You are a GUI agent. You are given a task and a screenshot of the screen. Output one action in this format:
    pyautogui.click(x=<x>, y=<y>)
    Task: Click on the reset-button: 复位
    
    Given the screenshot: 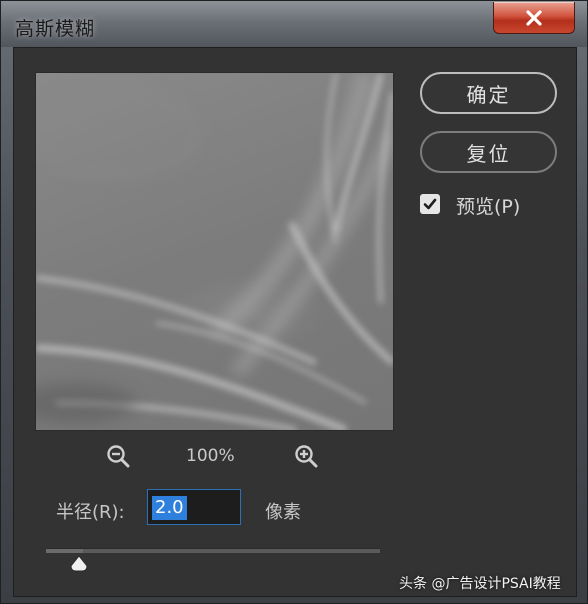 What is the action you would take?
    pyautogui.click(x=488, y=152)
    